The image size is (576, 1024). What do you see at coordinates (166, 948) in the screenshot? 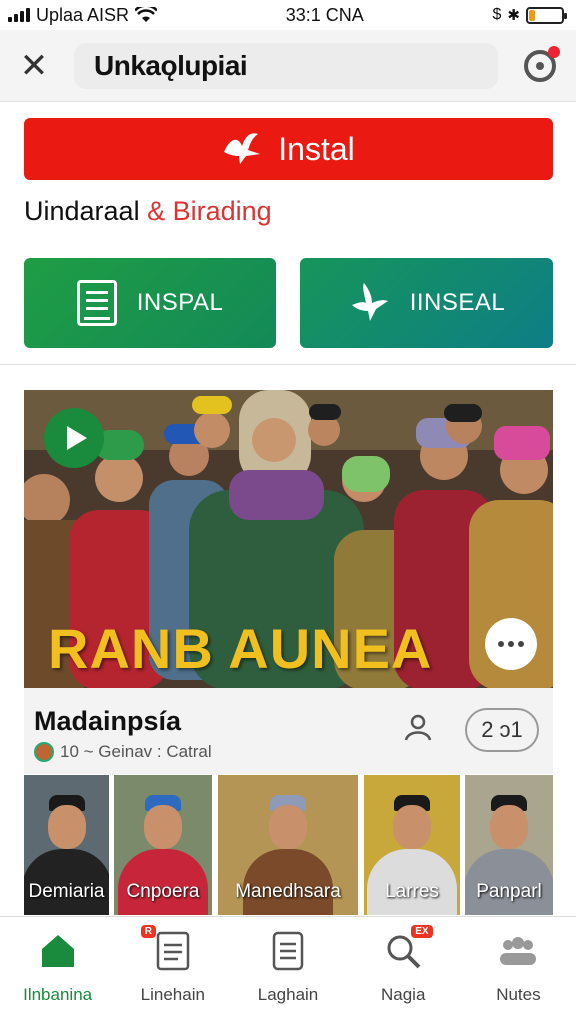
I see `document-icon: R` at bounding box center [166, 948].